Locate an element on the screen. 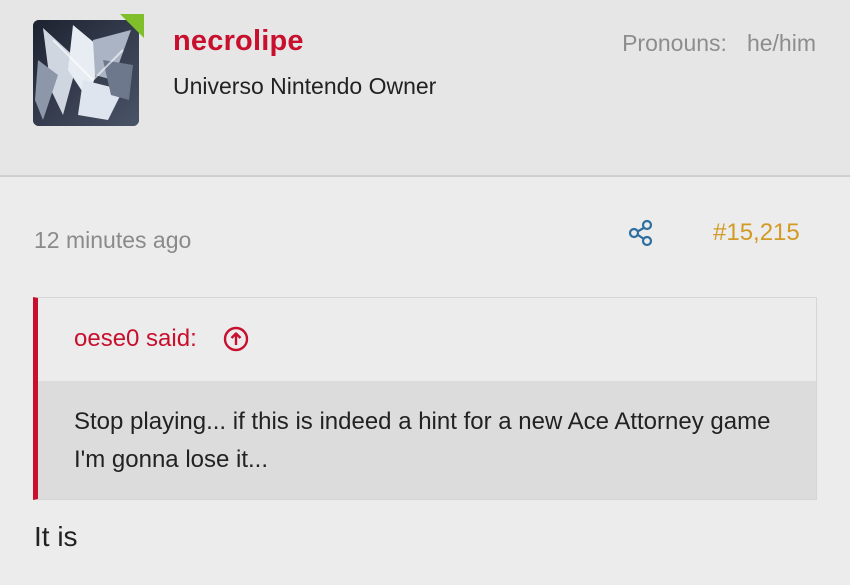 The width and height of the screenshot is (850, 585). username-link: necrolipe is located at coordinates (238, 41).